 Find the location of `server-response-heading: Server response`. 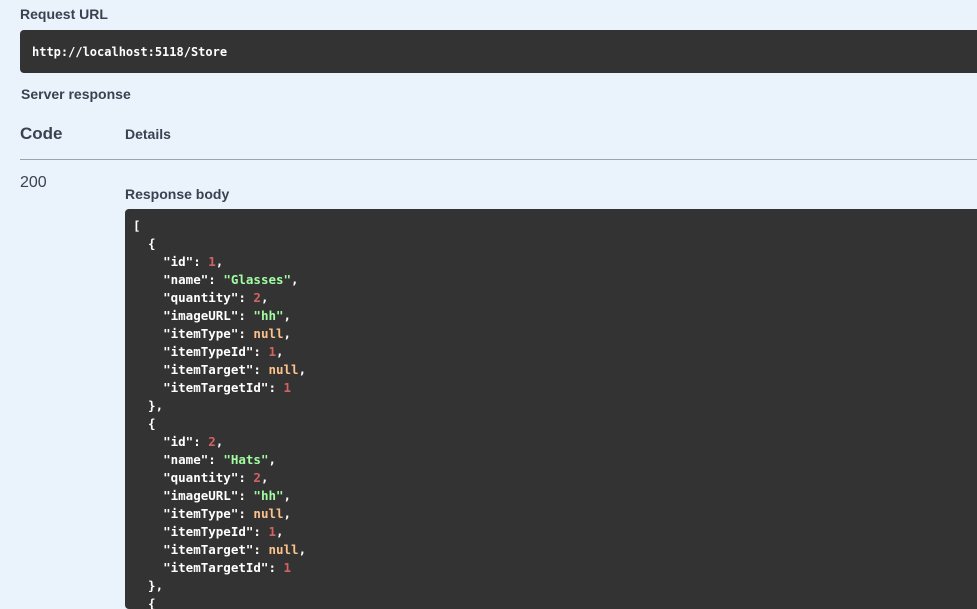

server-response-heading: Server response is located at coordinates (76, 94).